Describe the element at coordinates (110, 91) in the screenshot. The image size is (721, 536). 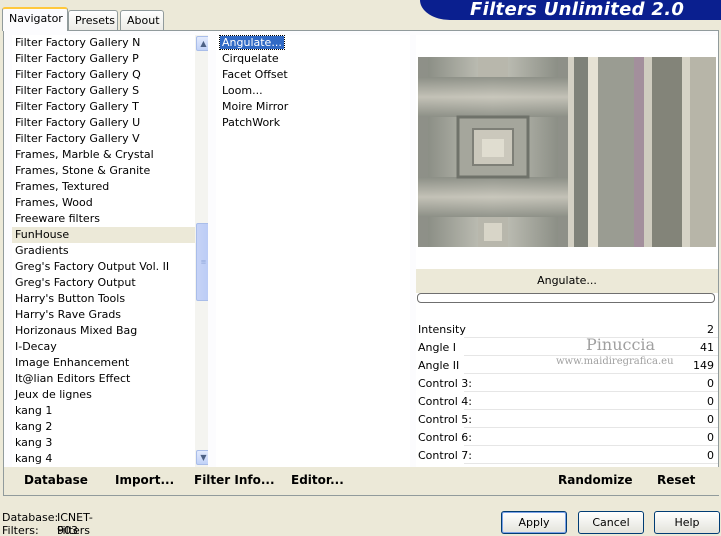
I see `category-item: Filter Factory Gallery S` at that location.